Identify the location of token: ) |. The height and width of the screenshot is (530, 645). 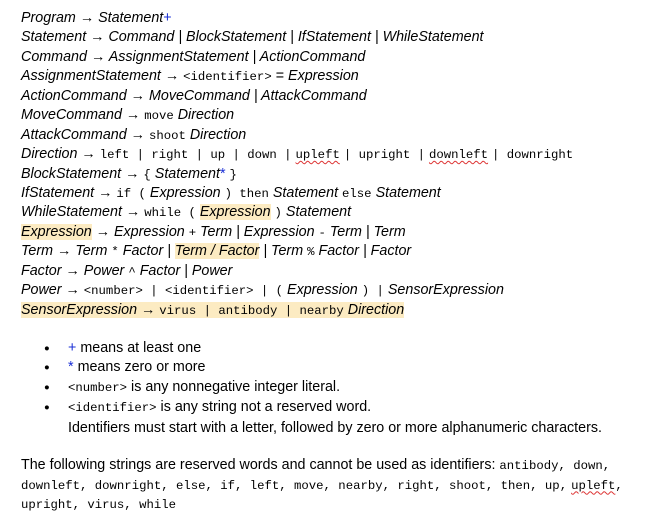
(372, 291).